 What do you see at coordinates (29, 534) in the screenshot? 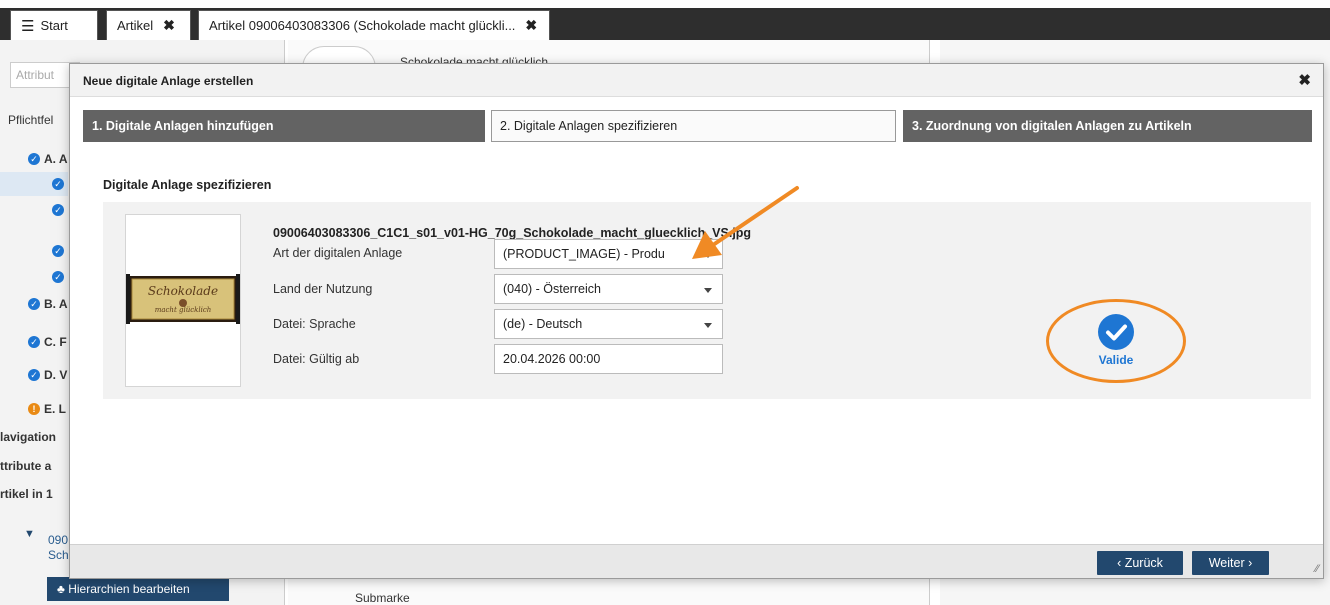
I see `expand-icon: ▼` at bounding box center [29, 534].